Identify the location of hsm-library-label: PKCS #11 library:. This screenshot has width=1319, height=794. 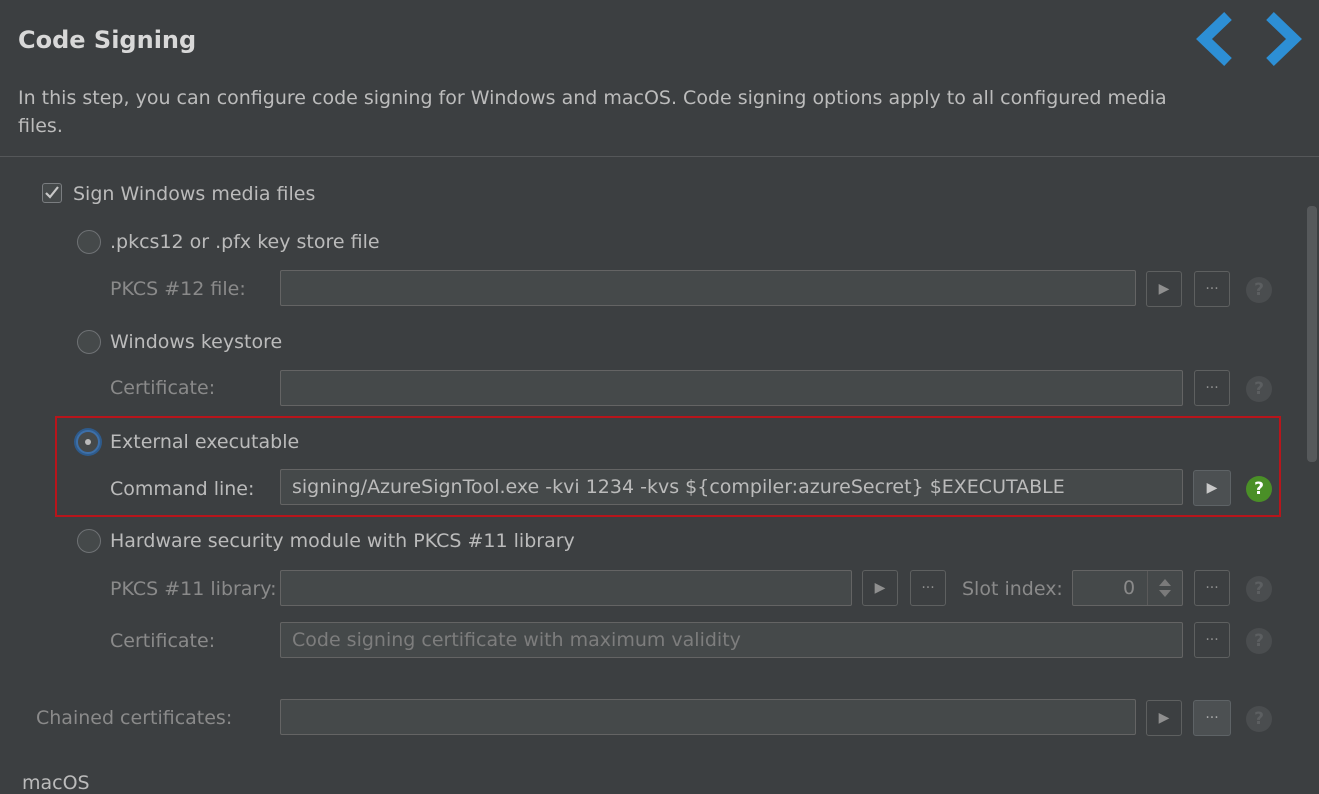
(193, 589).